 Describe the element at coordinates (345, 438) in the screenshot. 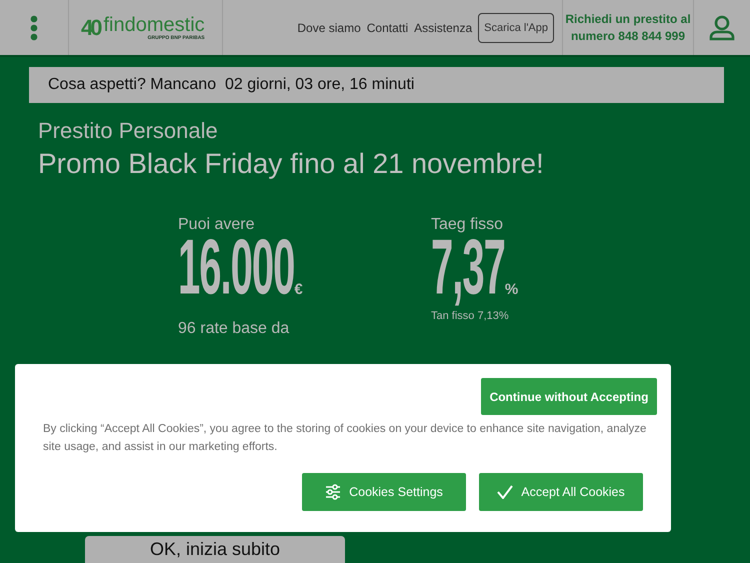

I see `cookie-text: By clicking “Accept All Cookies”, you agree to the storing of cookies on your device to enhance site navigation, analyze site usage, and assist in our marketing efforts.` at that location.